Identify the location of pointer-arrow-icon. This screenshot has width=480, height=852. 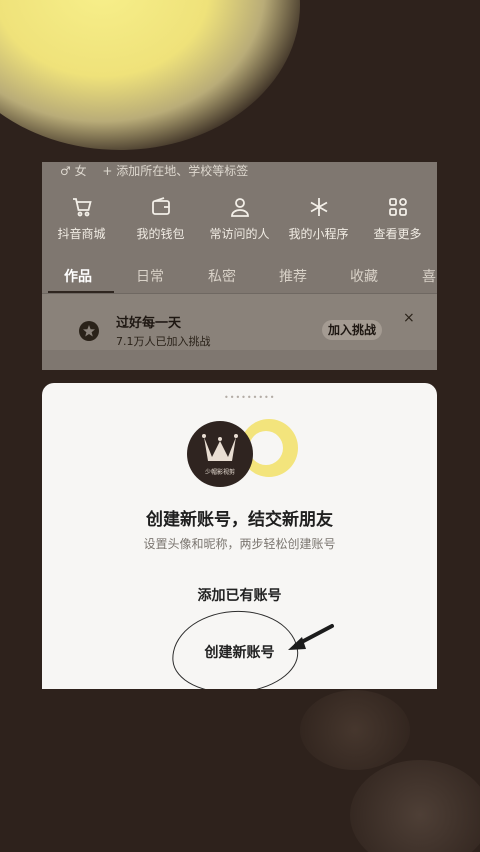
(311, 637).